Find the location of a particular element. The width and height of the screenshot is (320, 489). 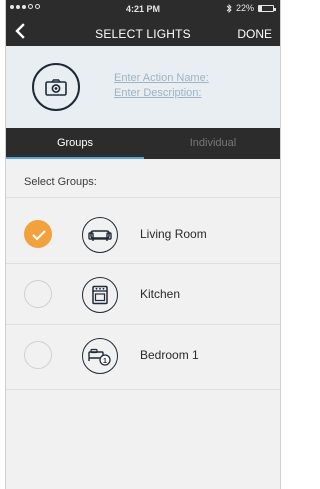

room-label: Bedroom 1 is located at coordinates (169, 355).